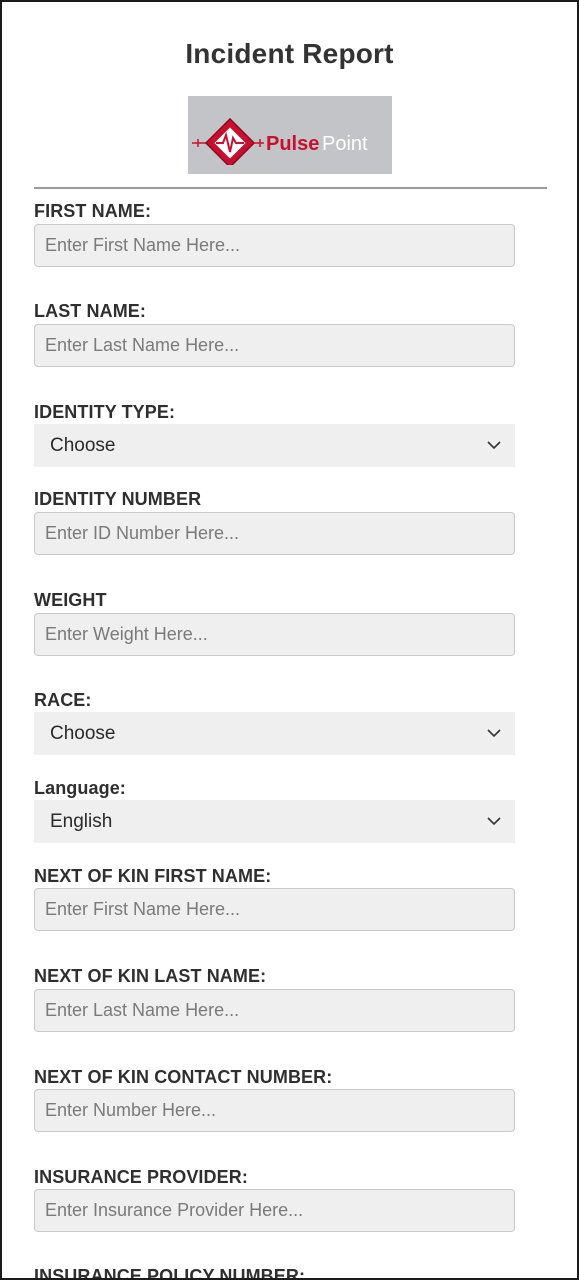 The image size is (579, 1280). Describe the element at coordinates (90, 311) in the screenshot. I see `last-name-label: LAST NAME:` at that location.